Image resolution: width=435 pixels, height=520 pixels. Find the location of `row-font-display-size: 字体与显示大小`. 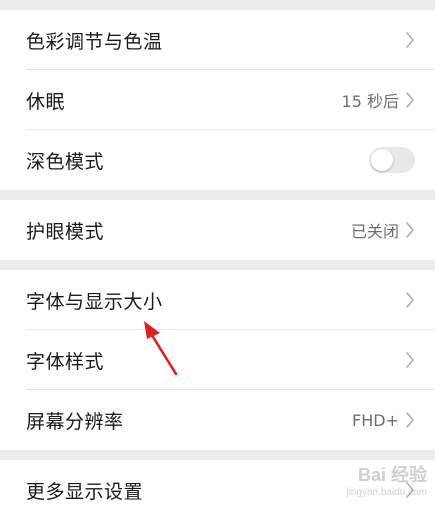

row-font-display-size: 字体与显示大小 is located at coordinates (217, 300).